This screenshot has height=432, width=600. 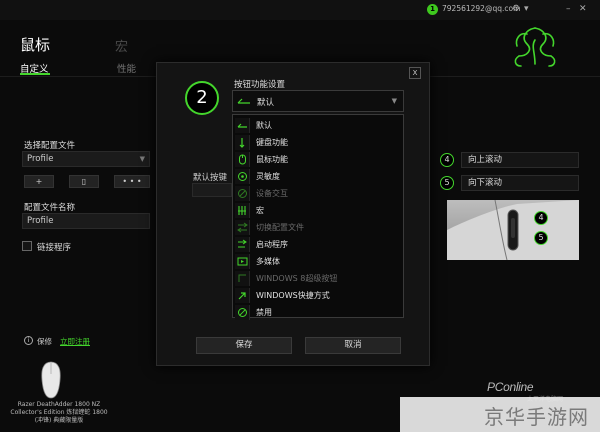 I want to click on dropdown-option-macro: 宏, so click(x=318, y=210).